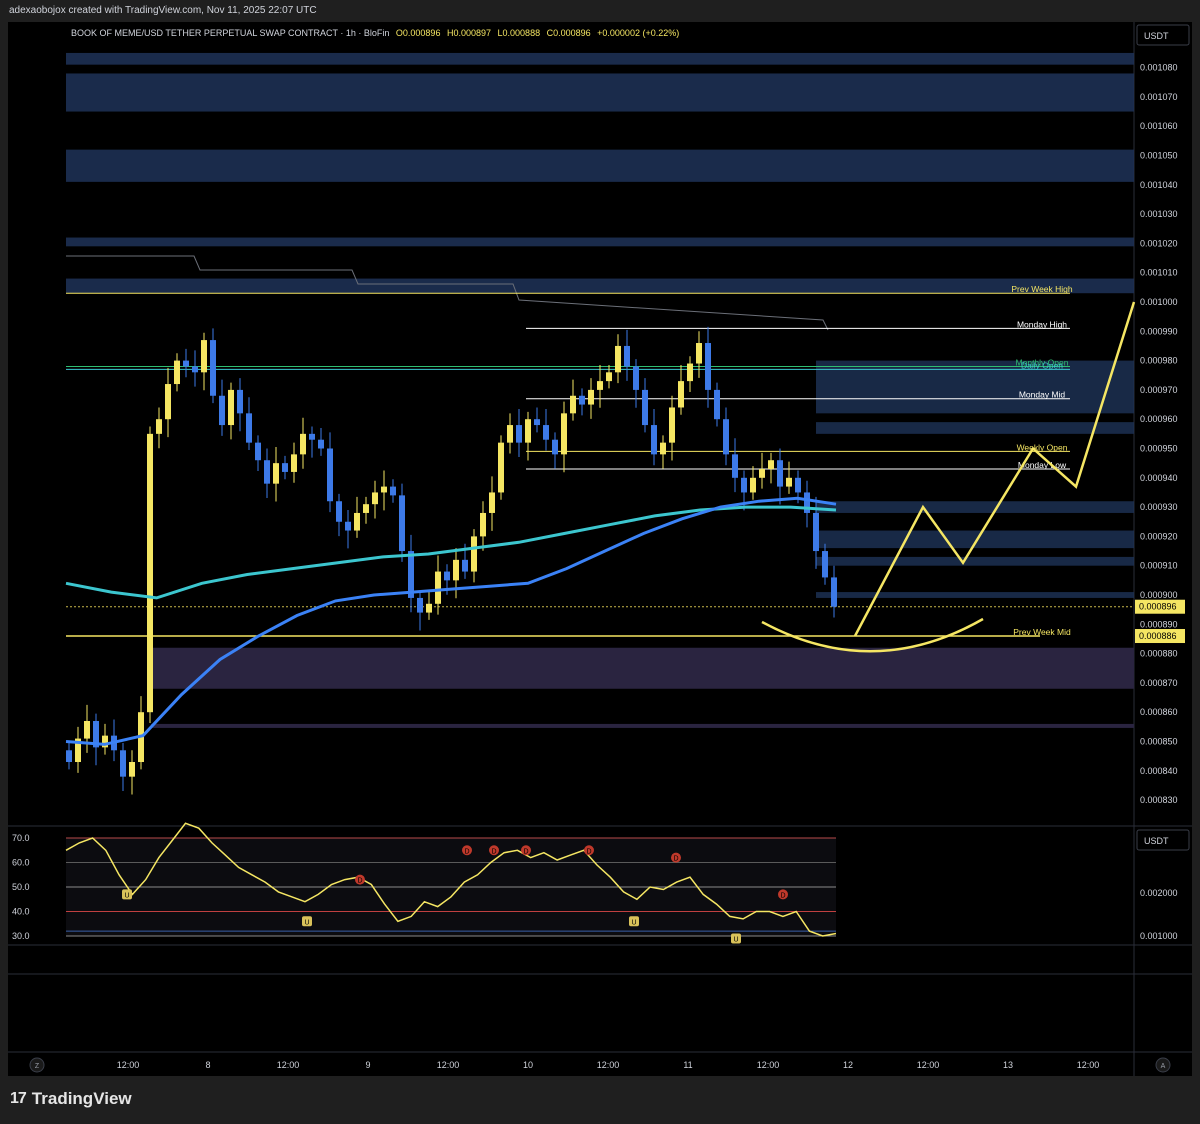 Image resolution: width=1200 pixels, height=1124 pixels. I want to click on tradingview-wordmark: TradingView, so click(81, 1098).